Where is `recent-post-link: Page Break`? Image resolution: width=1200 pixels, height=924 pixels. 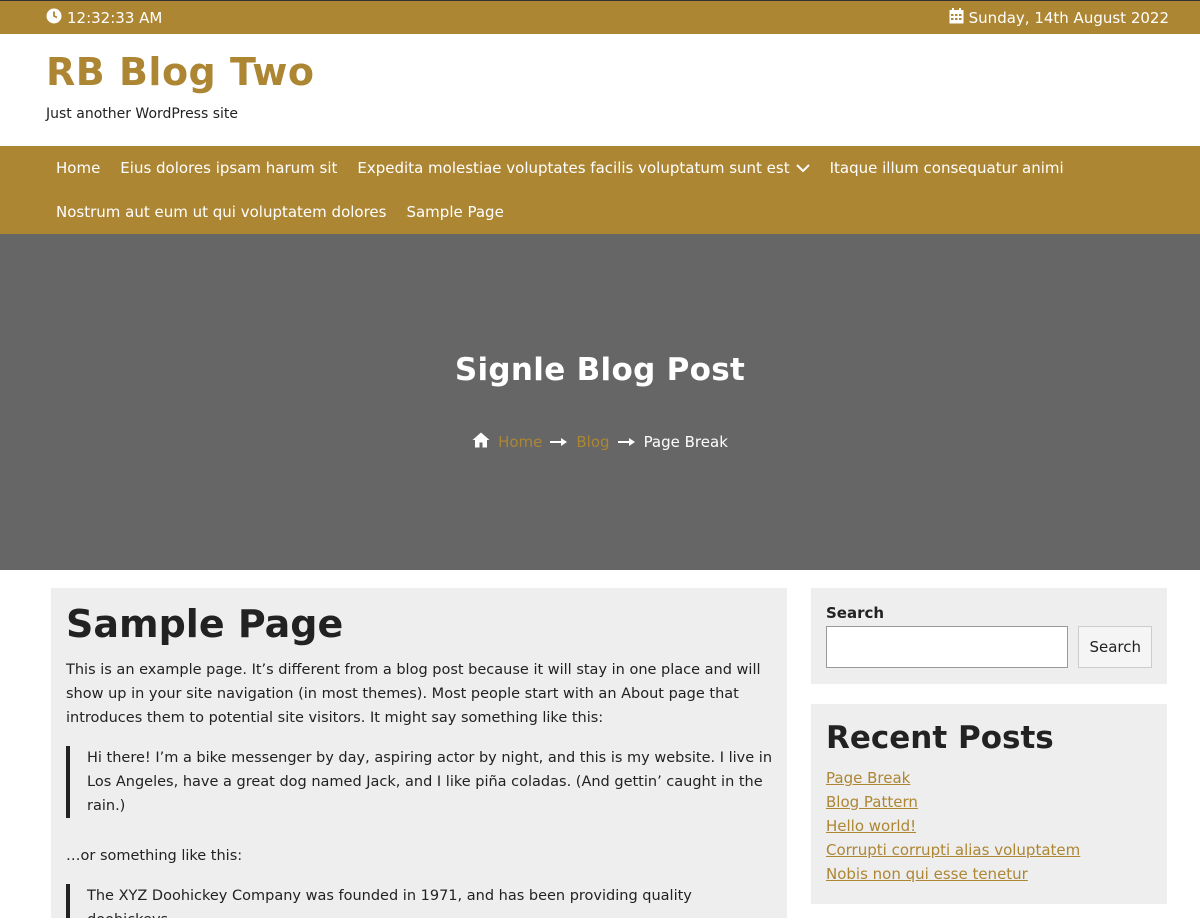 recent-post-link: Page Break is located at coordinates (868, 778).